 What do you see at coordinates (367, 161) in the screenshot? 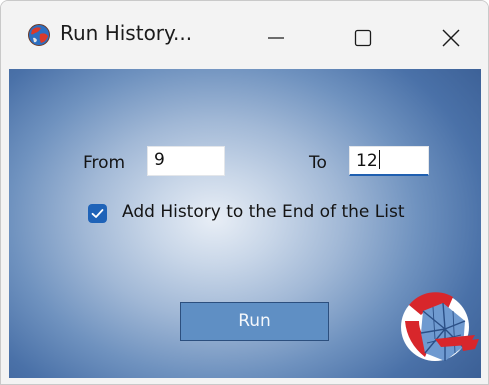
I see `to-input-value: 12` at bounding box center [367, 161].